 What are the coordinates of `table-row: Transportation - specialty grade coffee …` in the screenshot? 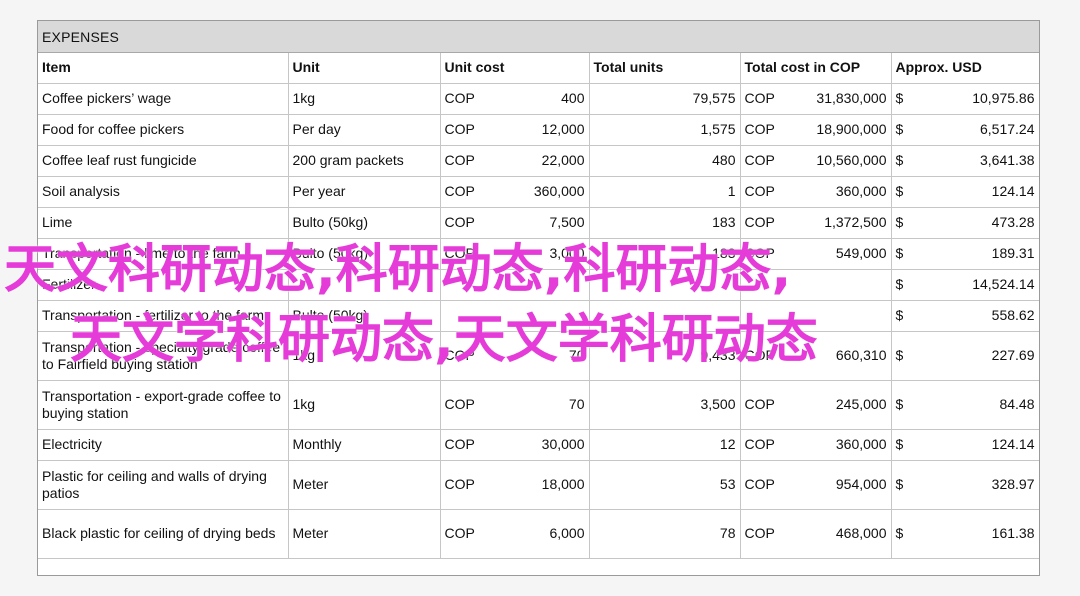 It's located at (538, 356).